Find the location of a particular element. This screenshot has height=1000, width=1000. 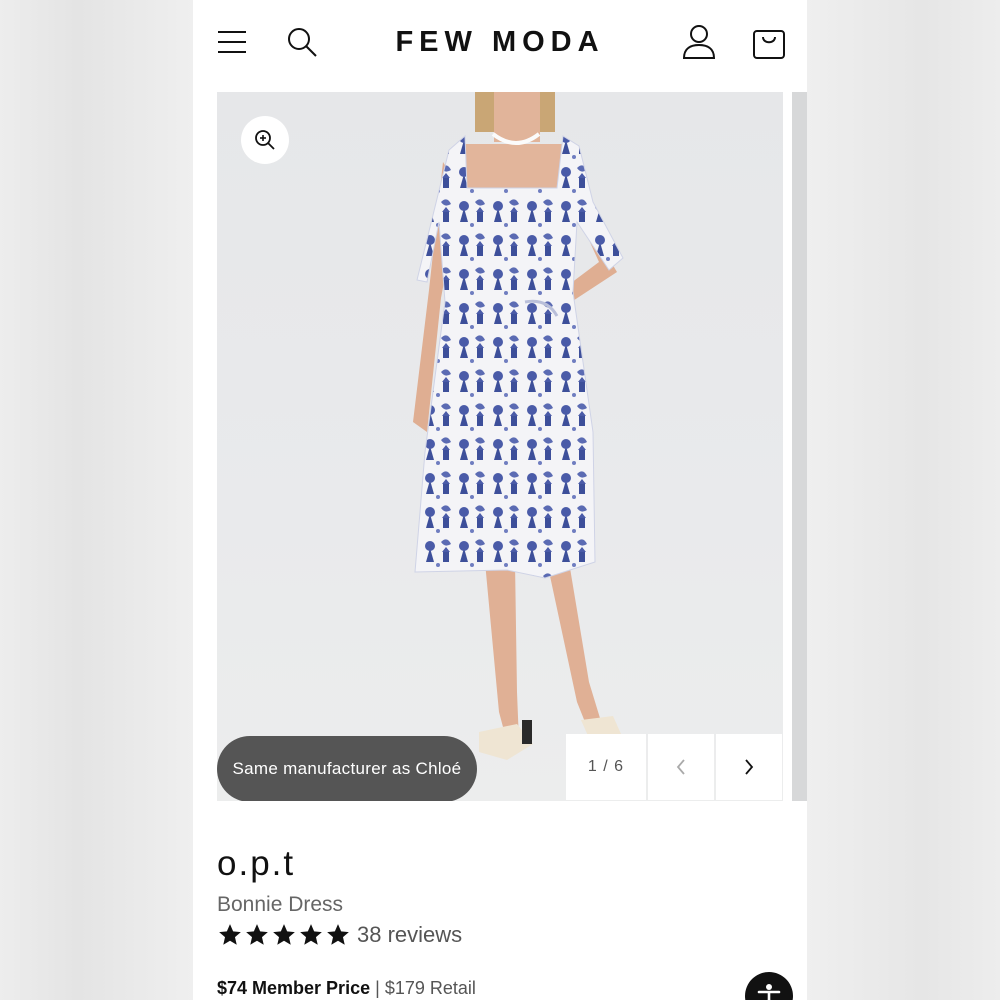

chevron-right-icon is located at coordinates (749, 767).